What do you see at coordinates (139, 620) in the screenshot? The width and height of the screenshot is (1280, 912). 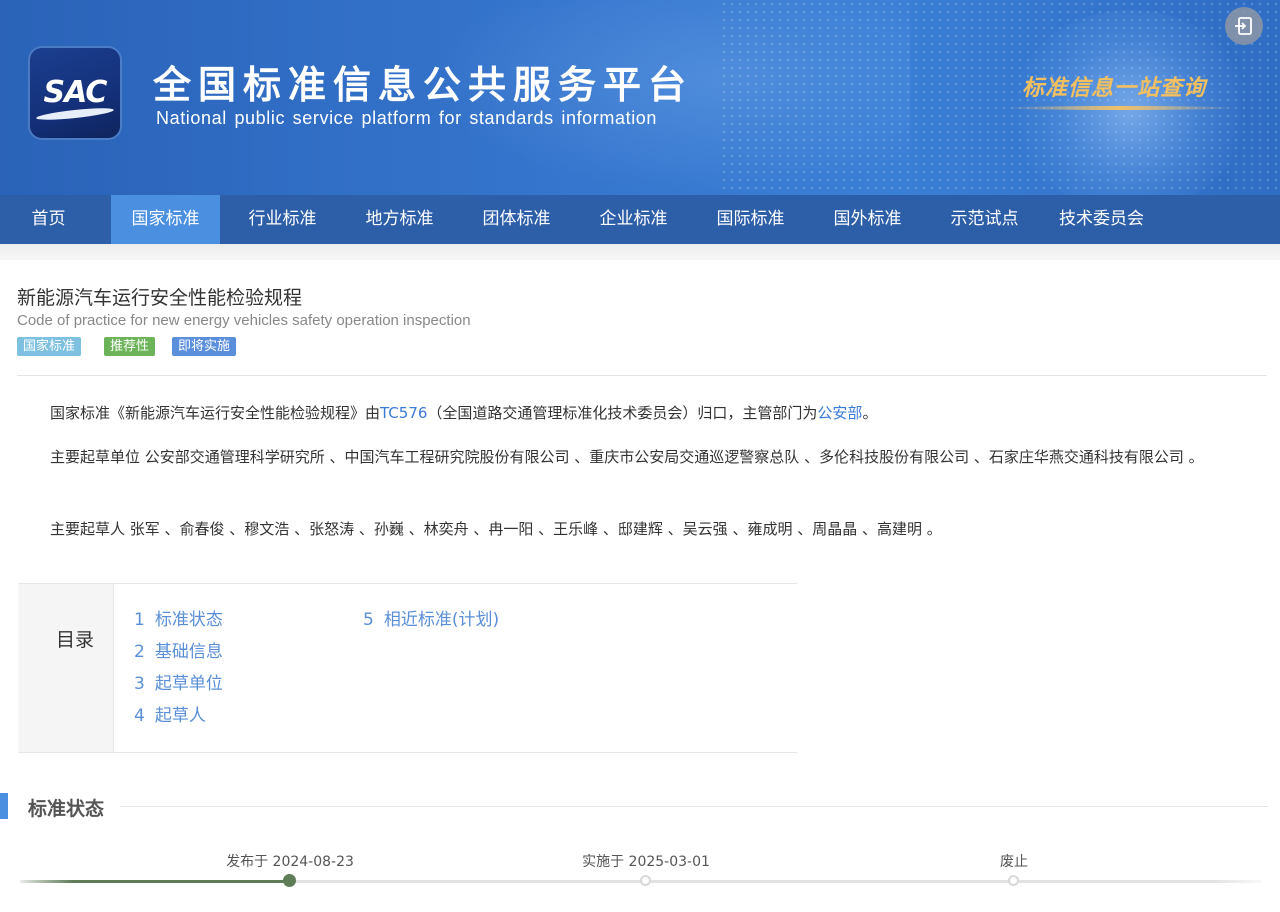 I see `toc-item-number: 1` at bounding box center [139, 620].